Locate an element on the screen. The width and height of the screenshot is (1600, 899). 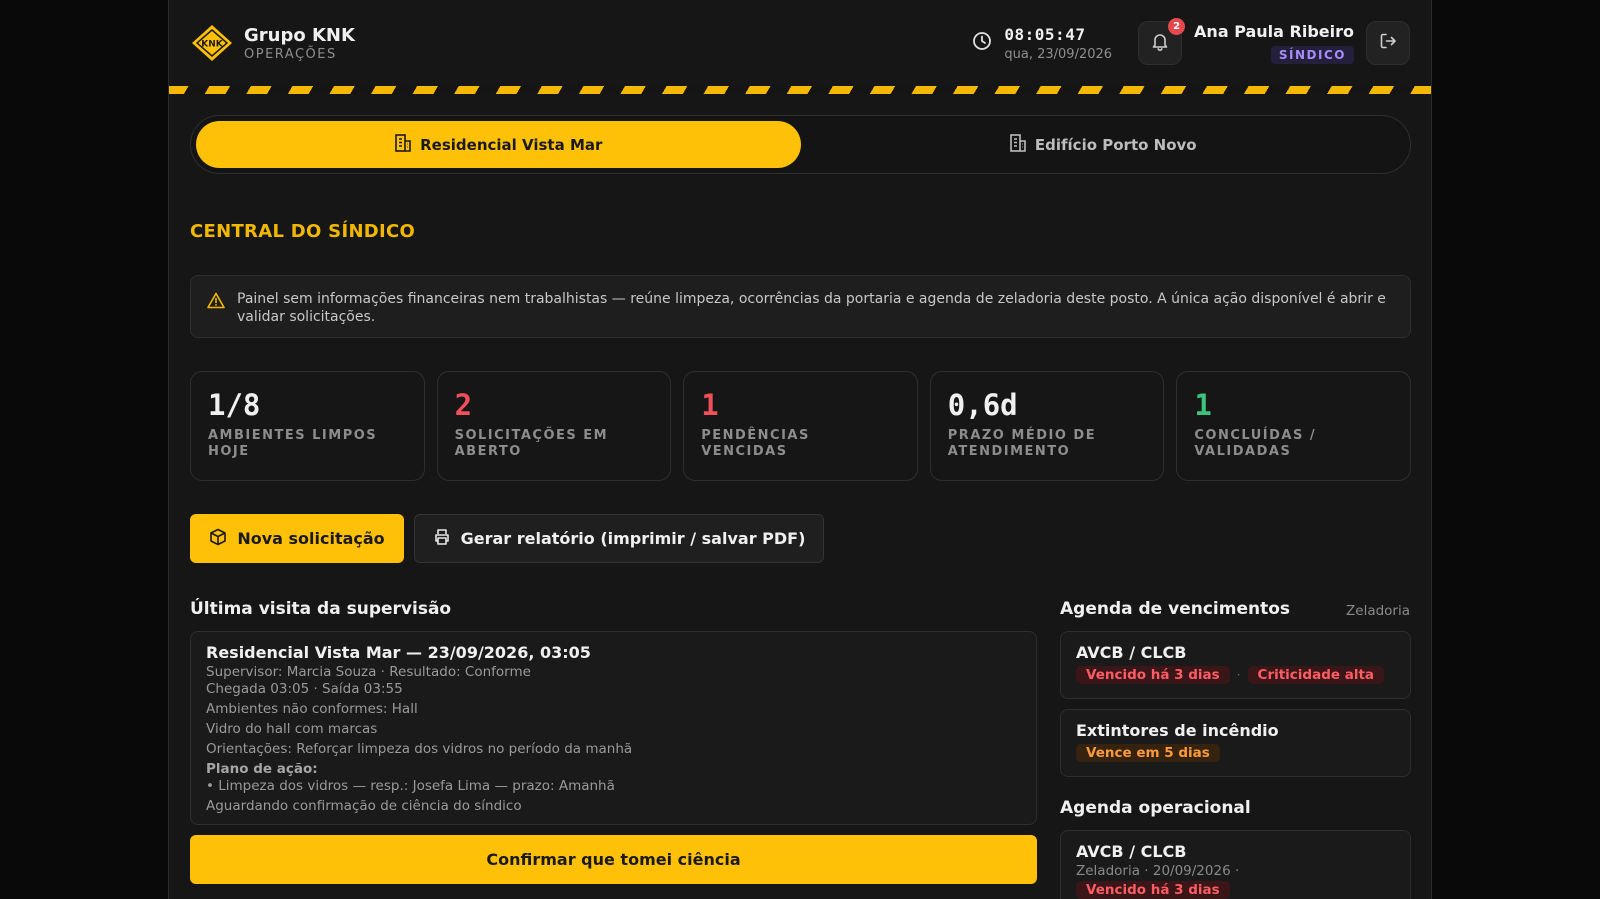
brand: KNK Grupo KNK OPERAÇÕES is located at coordinates (272, 43).